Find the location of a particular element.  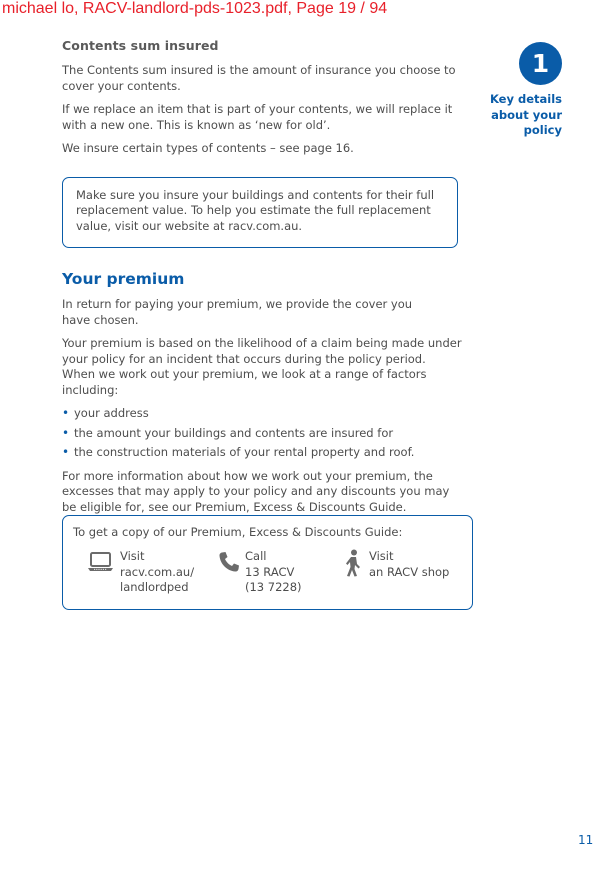

section-heading: Contents sum insured is located at coordinates (140, 45).